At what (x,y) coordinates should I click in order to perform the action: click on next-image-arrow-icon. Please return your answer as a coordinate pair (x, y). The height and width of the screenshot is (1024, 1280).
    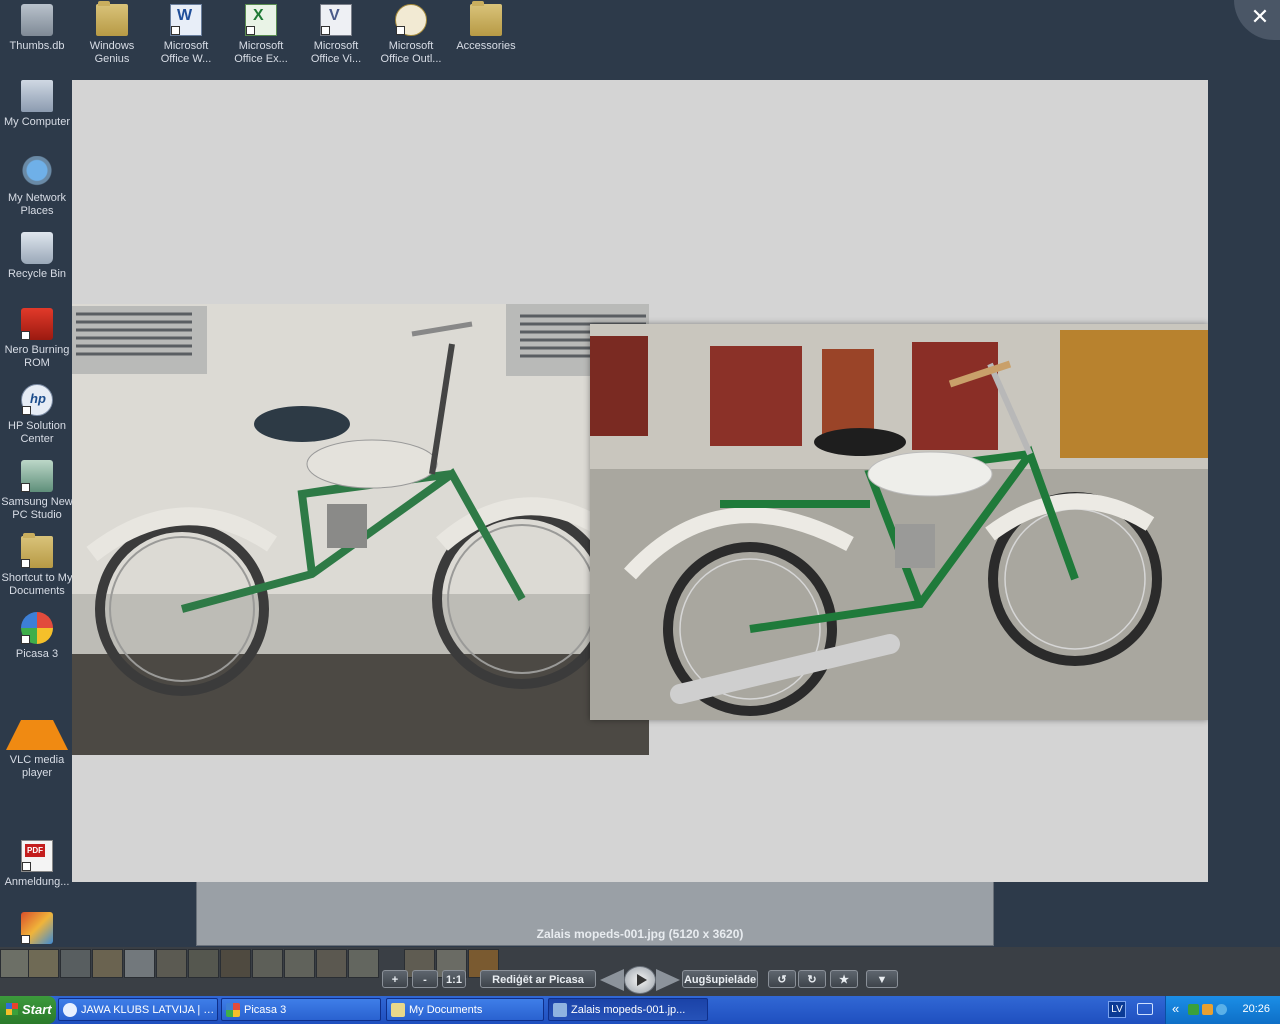
    Looking at the image, I should click on (668, 980).